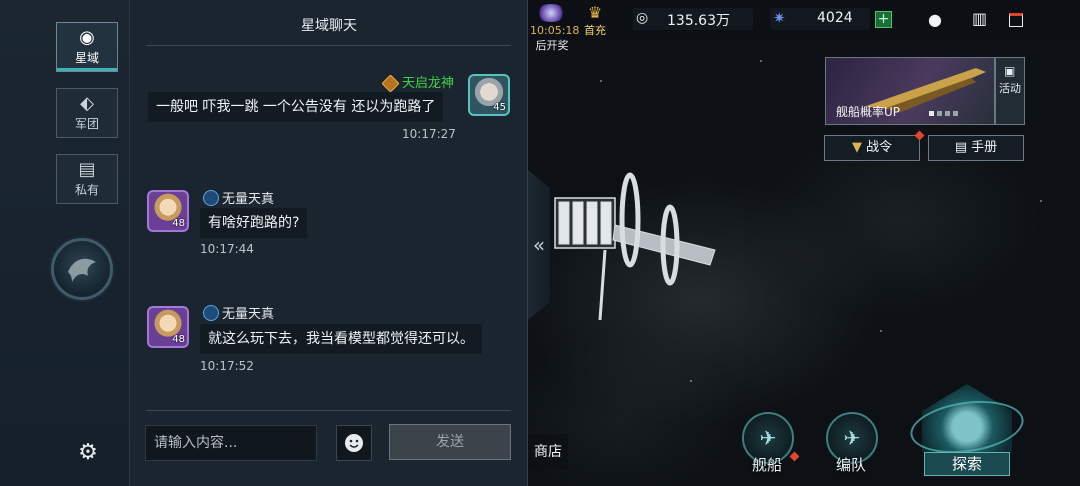 This screenshot has width=1080, height=486. I want to click on avatar-level: 45, so click(499, 107).